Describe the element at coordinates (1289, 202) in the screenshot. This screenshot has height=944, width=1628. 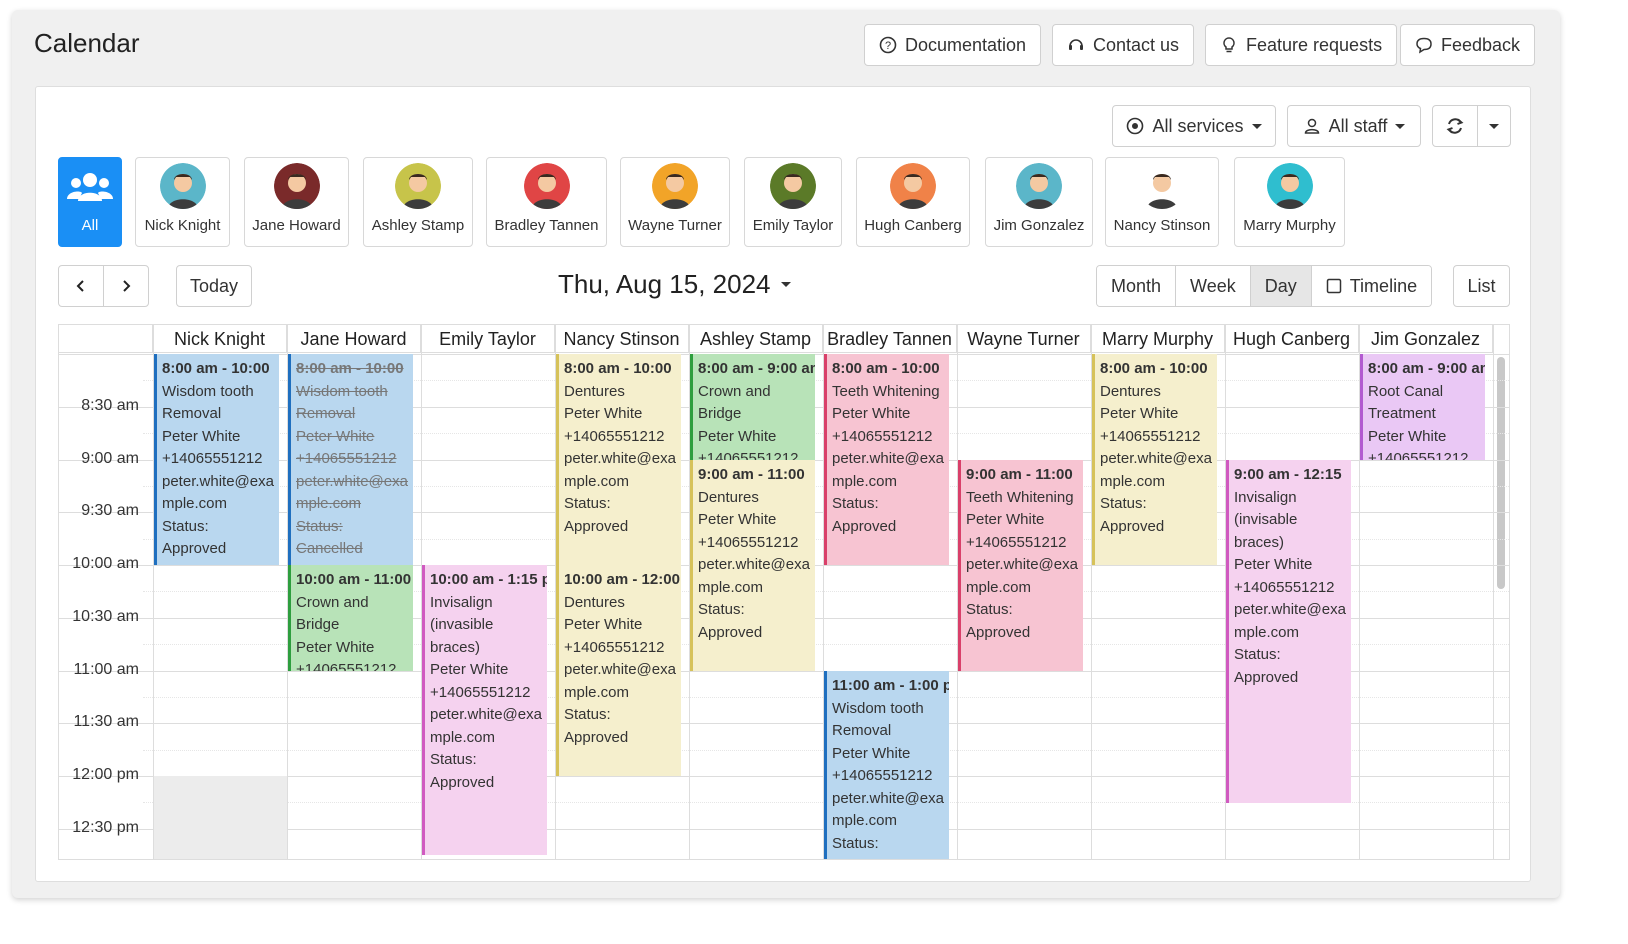
I see `staff-card: Marry Murphy` at that location.